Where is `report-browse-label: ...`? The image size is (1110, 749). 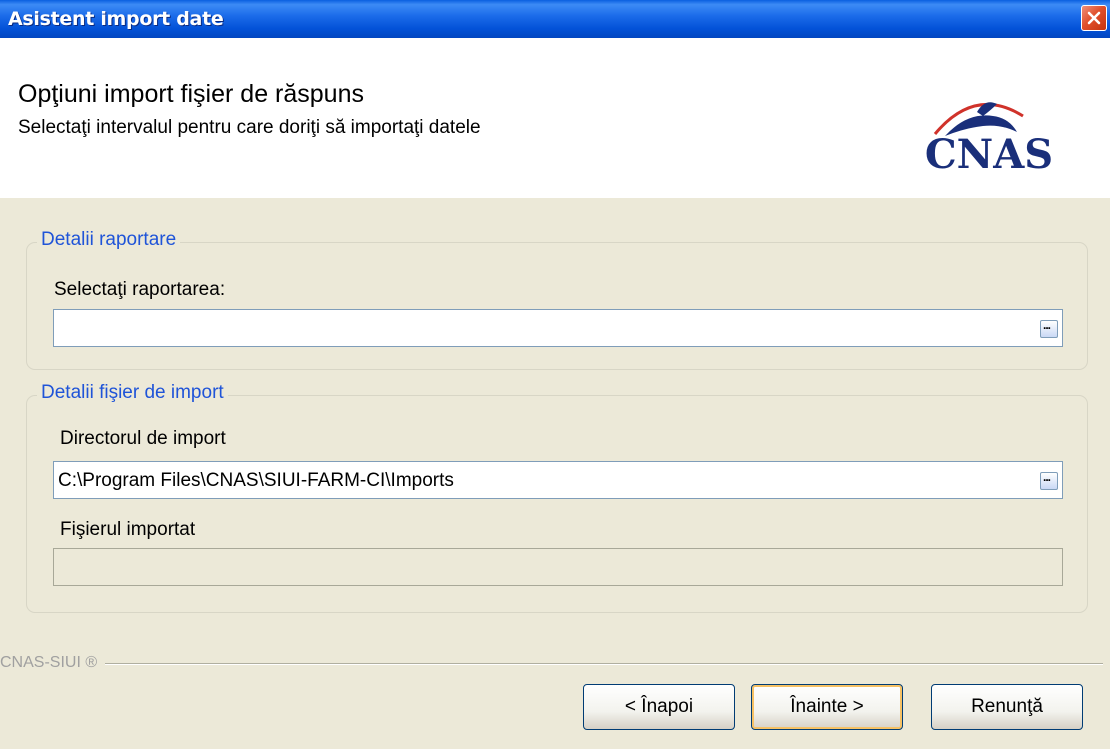 report-browse-label: ... is located at coordinates (1047, 325).